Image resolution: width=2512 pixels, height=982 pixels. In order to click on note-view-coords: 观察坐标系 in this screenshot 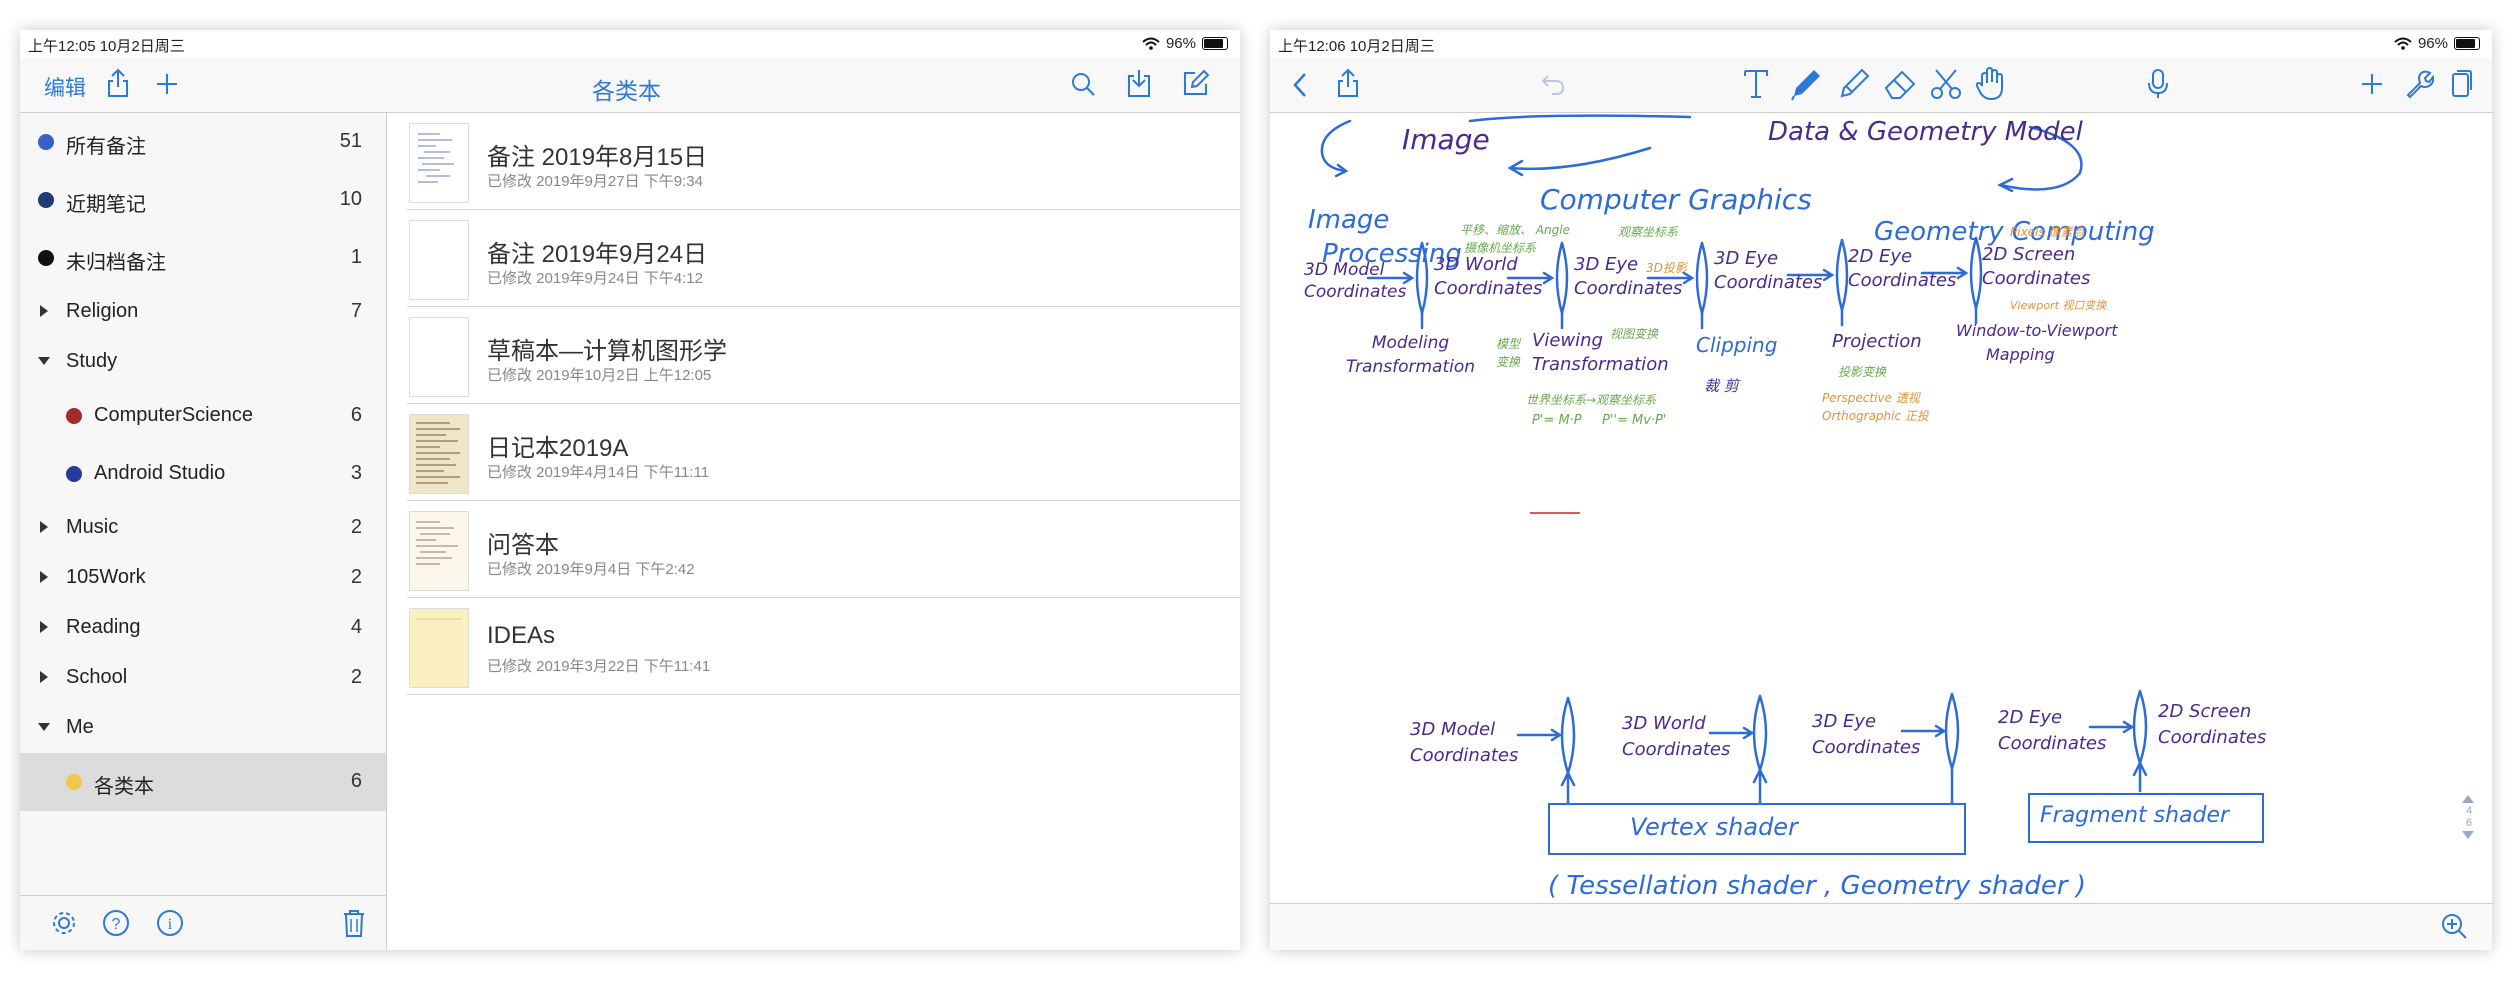, I will do `click(1648, 232)`.